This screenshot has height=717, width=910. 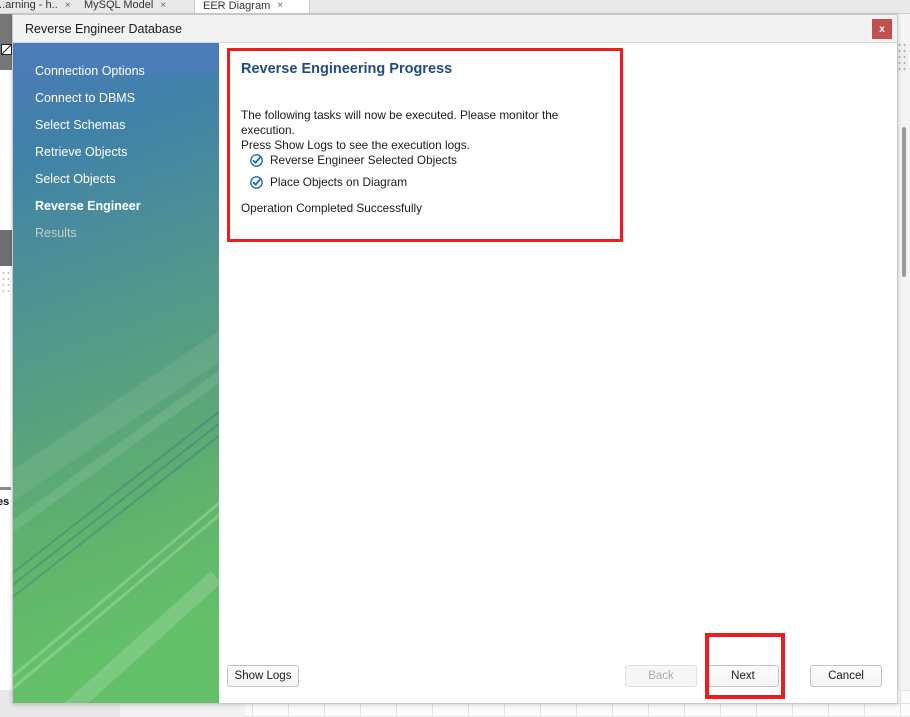 What do you see at coordinates (6, 49) in the screenshot?
I see `eraser-tool-icon` at bounding box center [6, 49].